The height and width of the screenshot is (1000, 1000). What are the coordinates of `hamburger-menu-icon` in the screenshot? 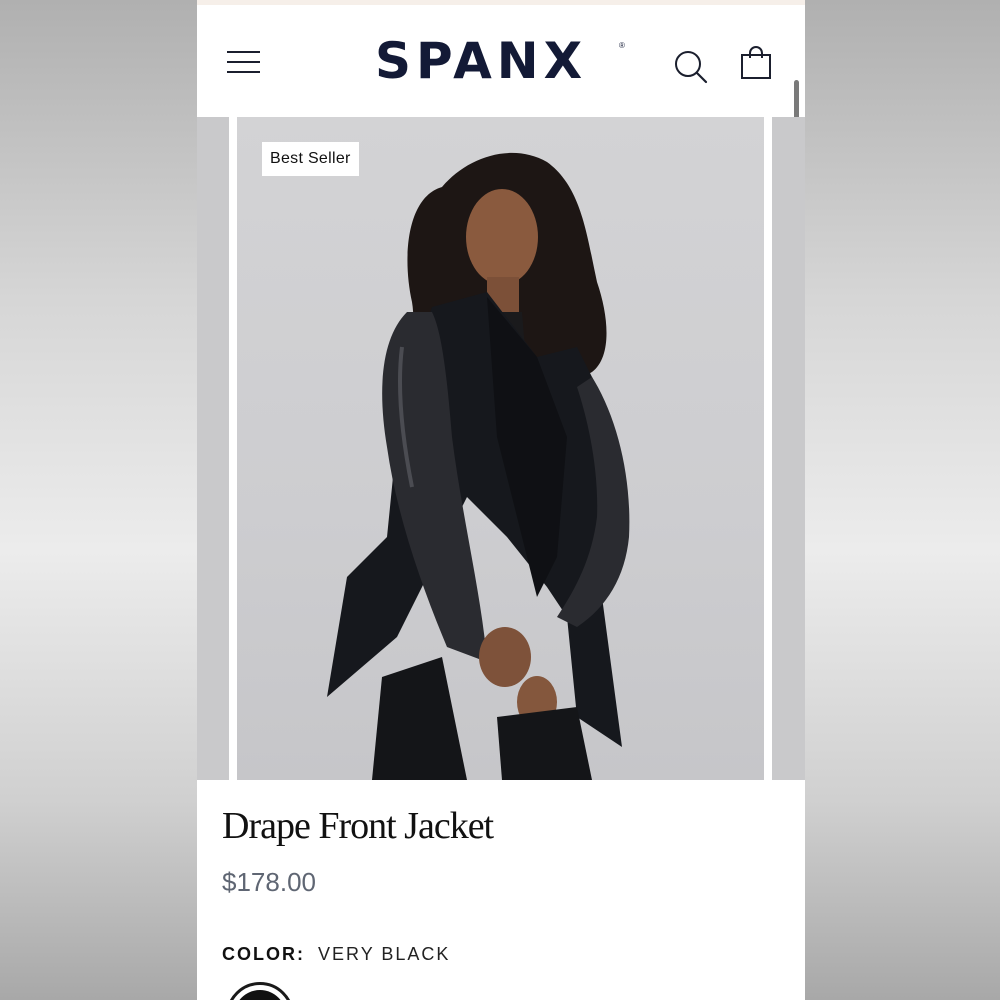 It's located at (244, 62).